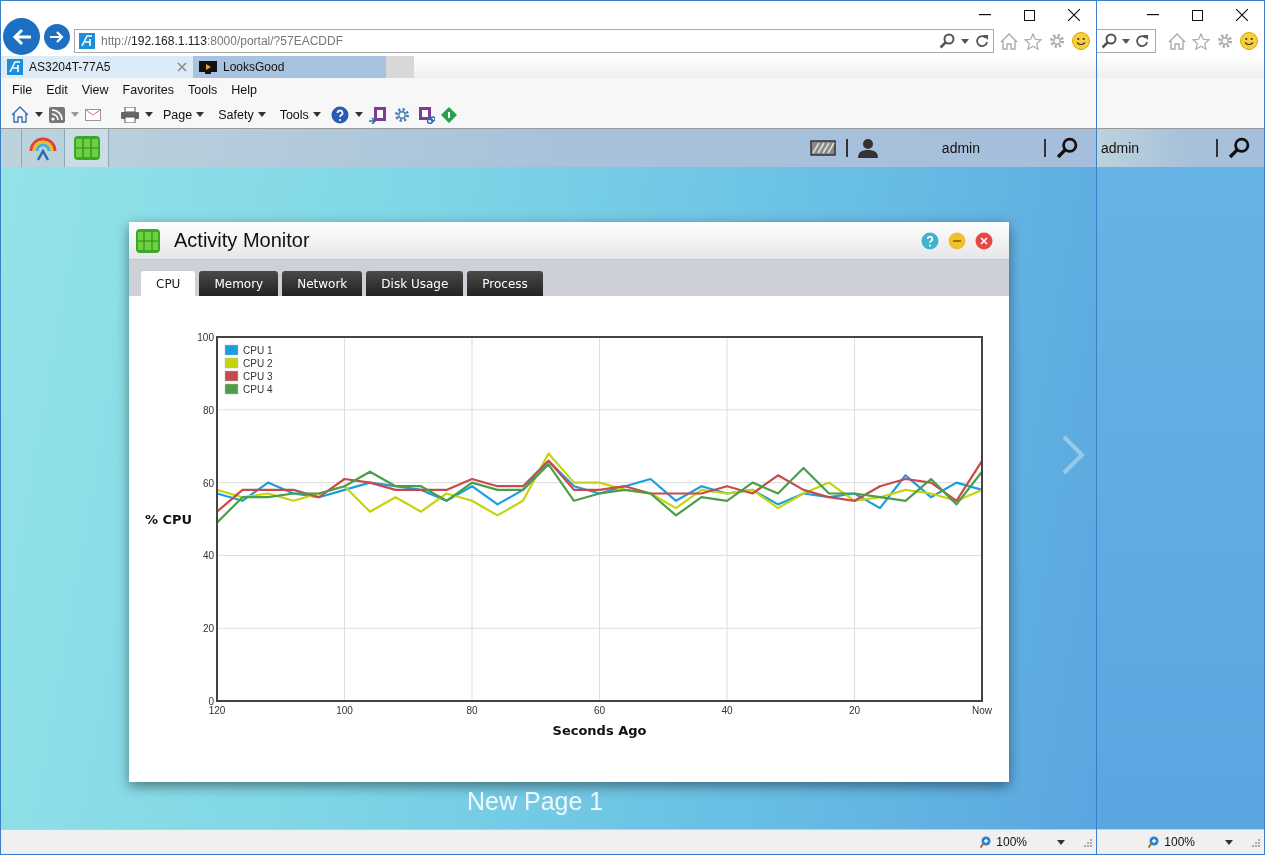 Image resolution: width=1266 pixels, height=855 pixels. I want to click on menu-item: Edit, so click(57, 89).